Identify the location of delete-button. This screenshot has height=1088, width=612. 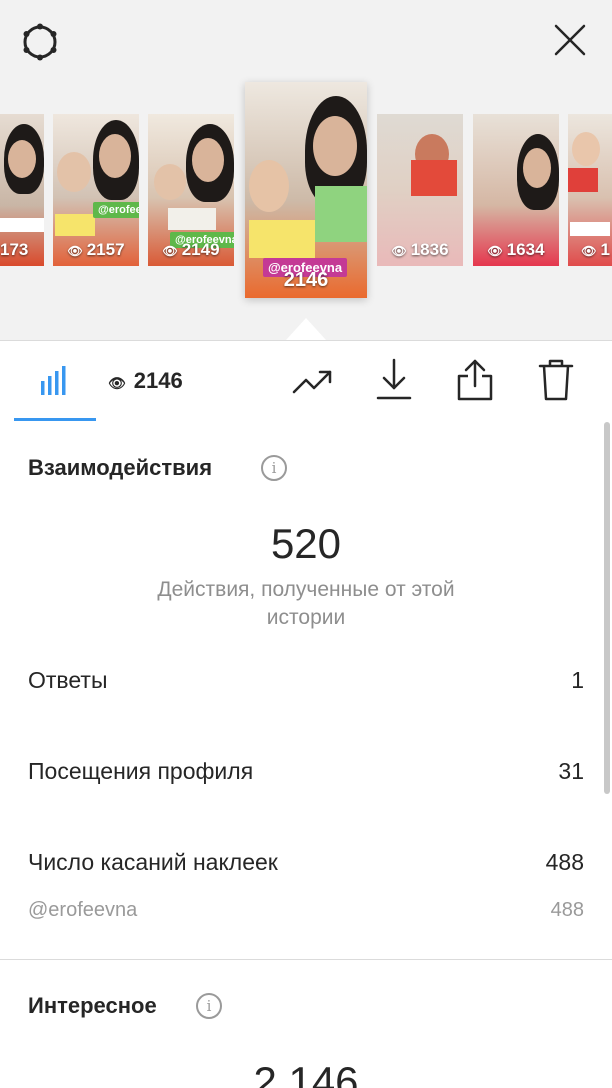
(556, 380).